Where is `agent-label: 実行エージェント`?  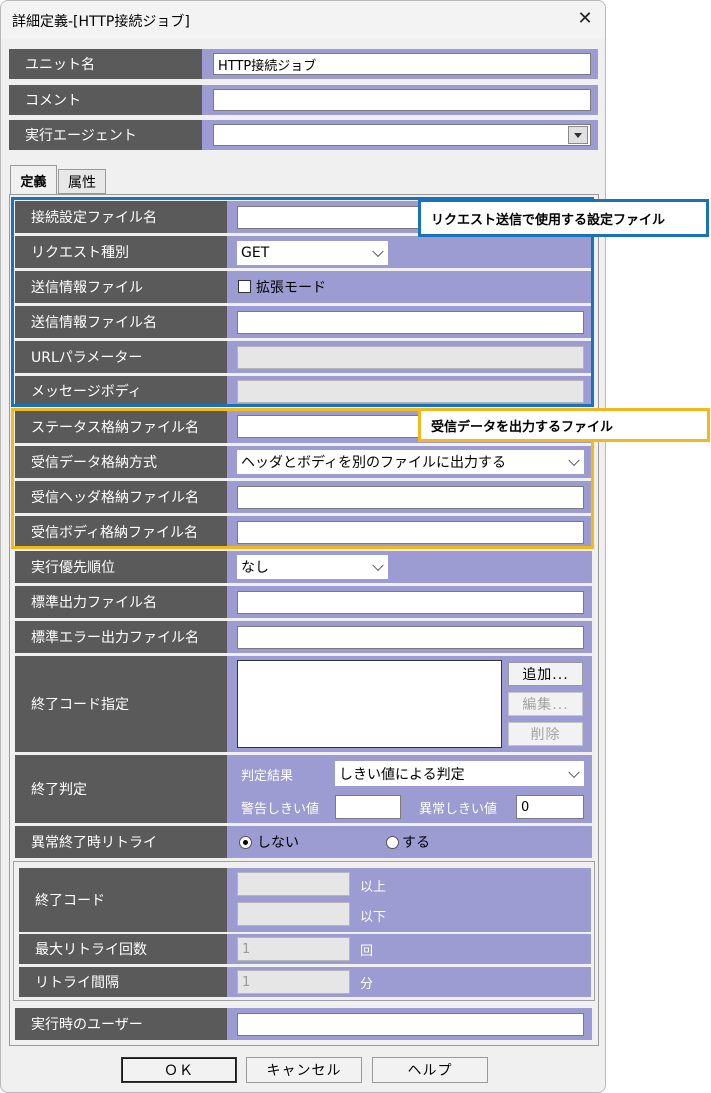
agent-label: 実行エージェント is located at coordinates (105, 135).